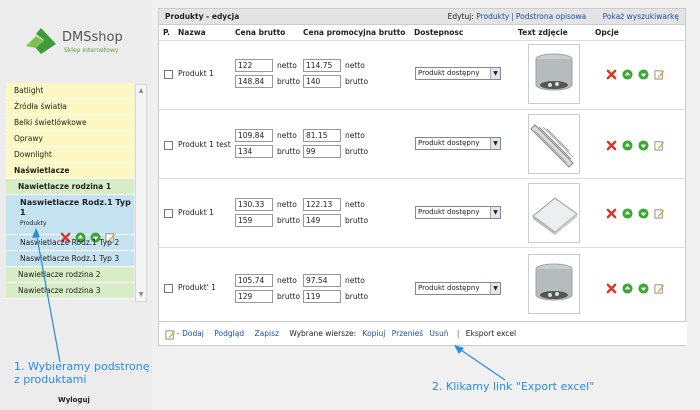 This screenshot has width=700, height=410. What do you see at coordinates (74, 400) in the screenshot?
I see `logout-link: Wyloguj` at bounding box center [74, 400].